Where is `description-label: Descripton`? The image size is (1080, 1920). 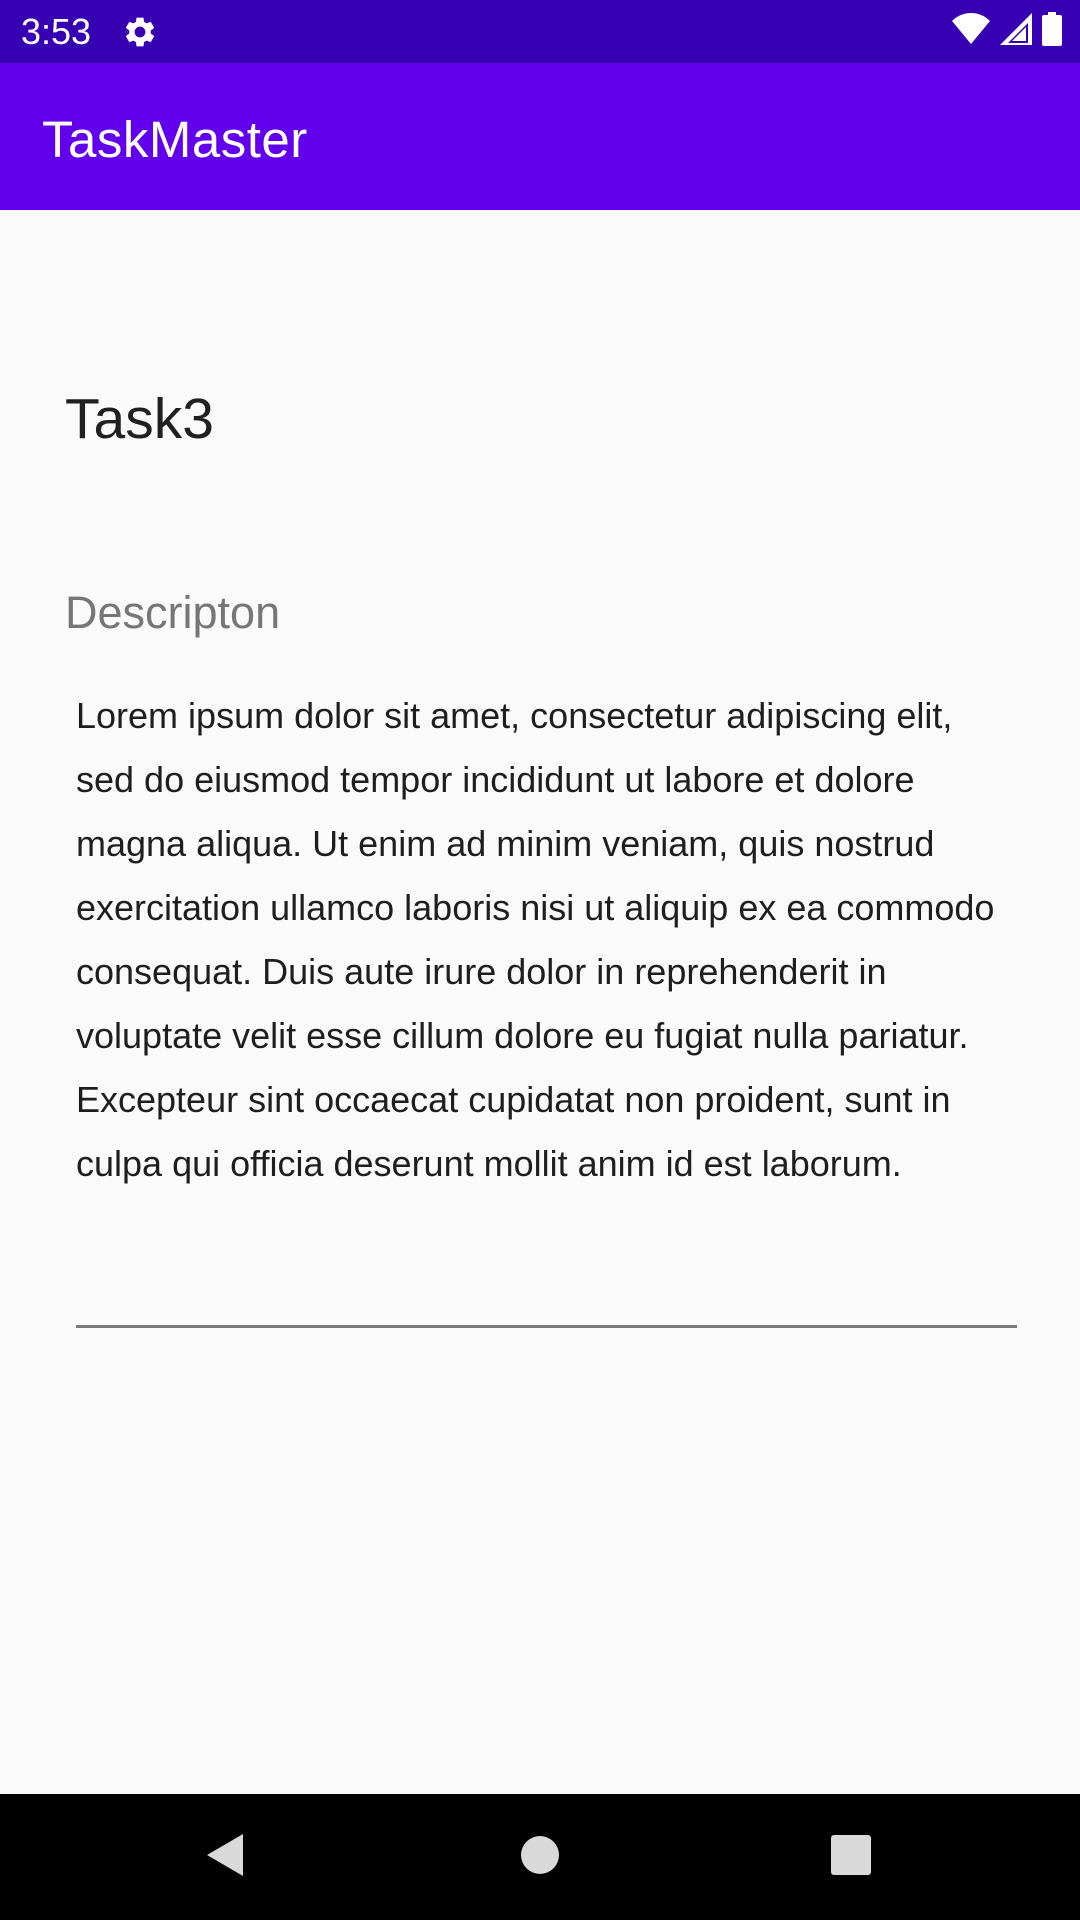 description-label: Descripton is located at coordinates (173, 612).